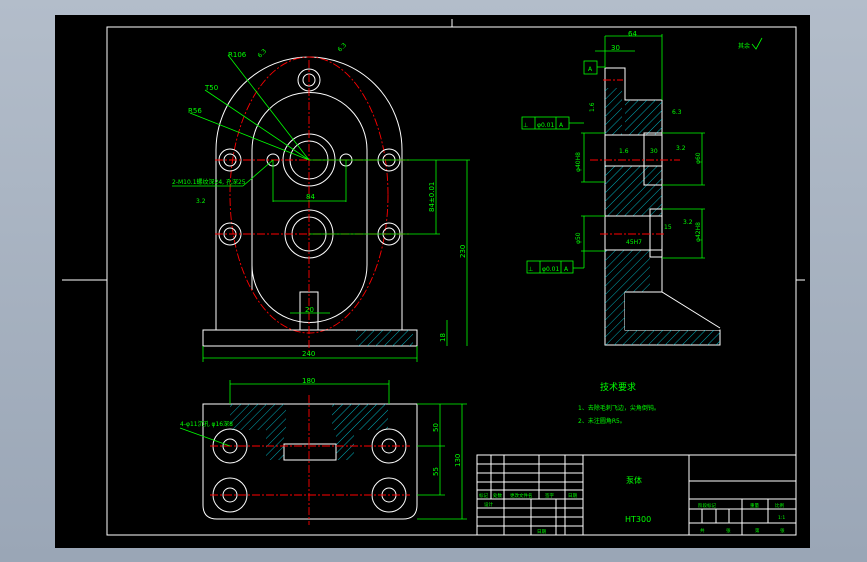 This screenshot has height=562, width=867. I want to click on radius-label: R106, so click(237, 55).